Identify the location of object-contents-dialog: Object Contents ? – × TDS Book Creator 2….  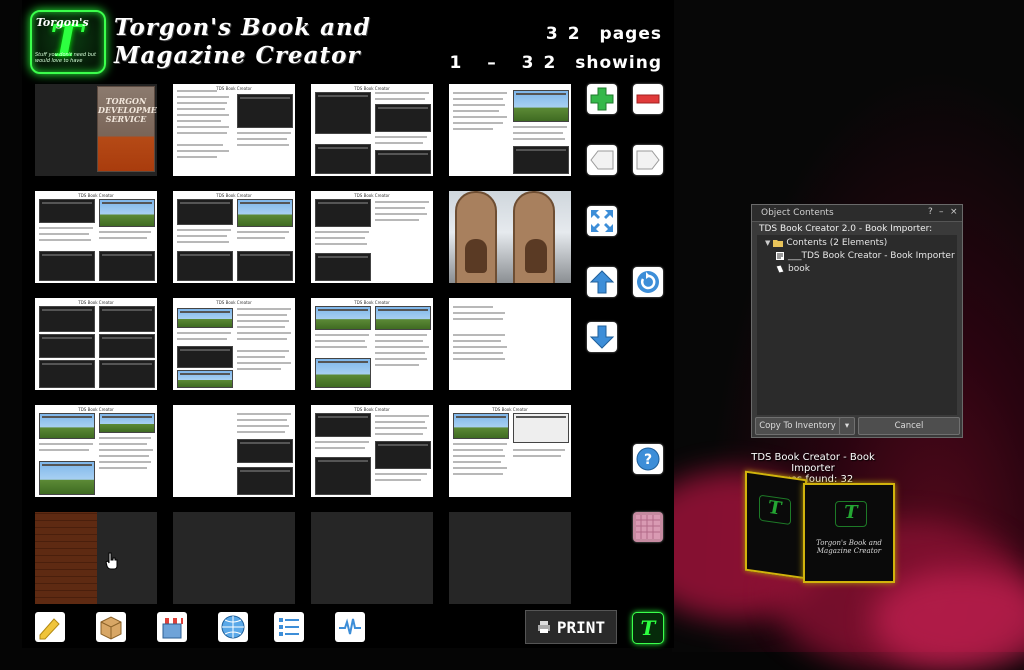
(857, 321).